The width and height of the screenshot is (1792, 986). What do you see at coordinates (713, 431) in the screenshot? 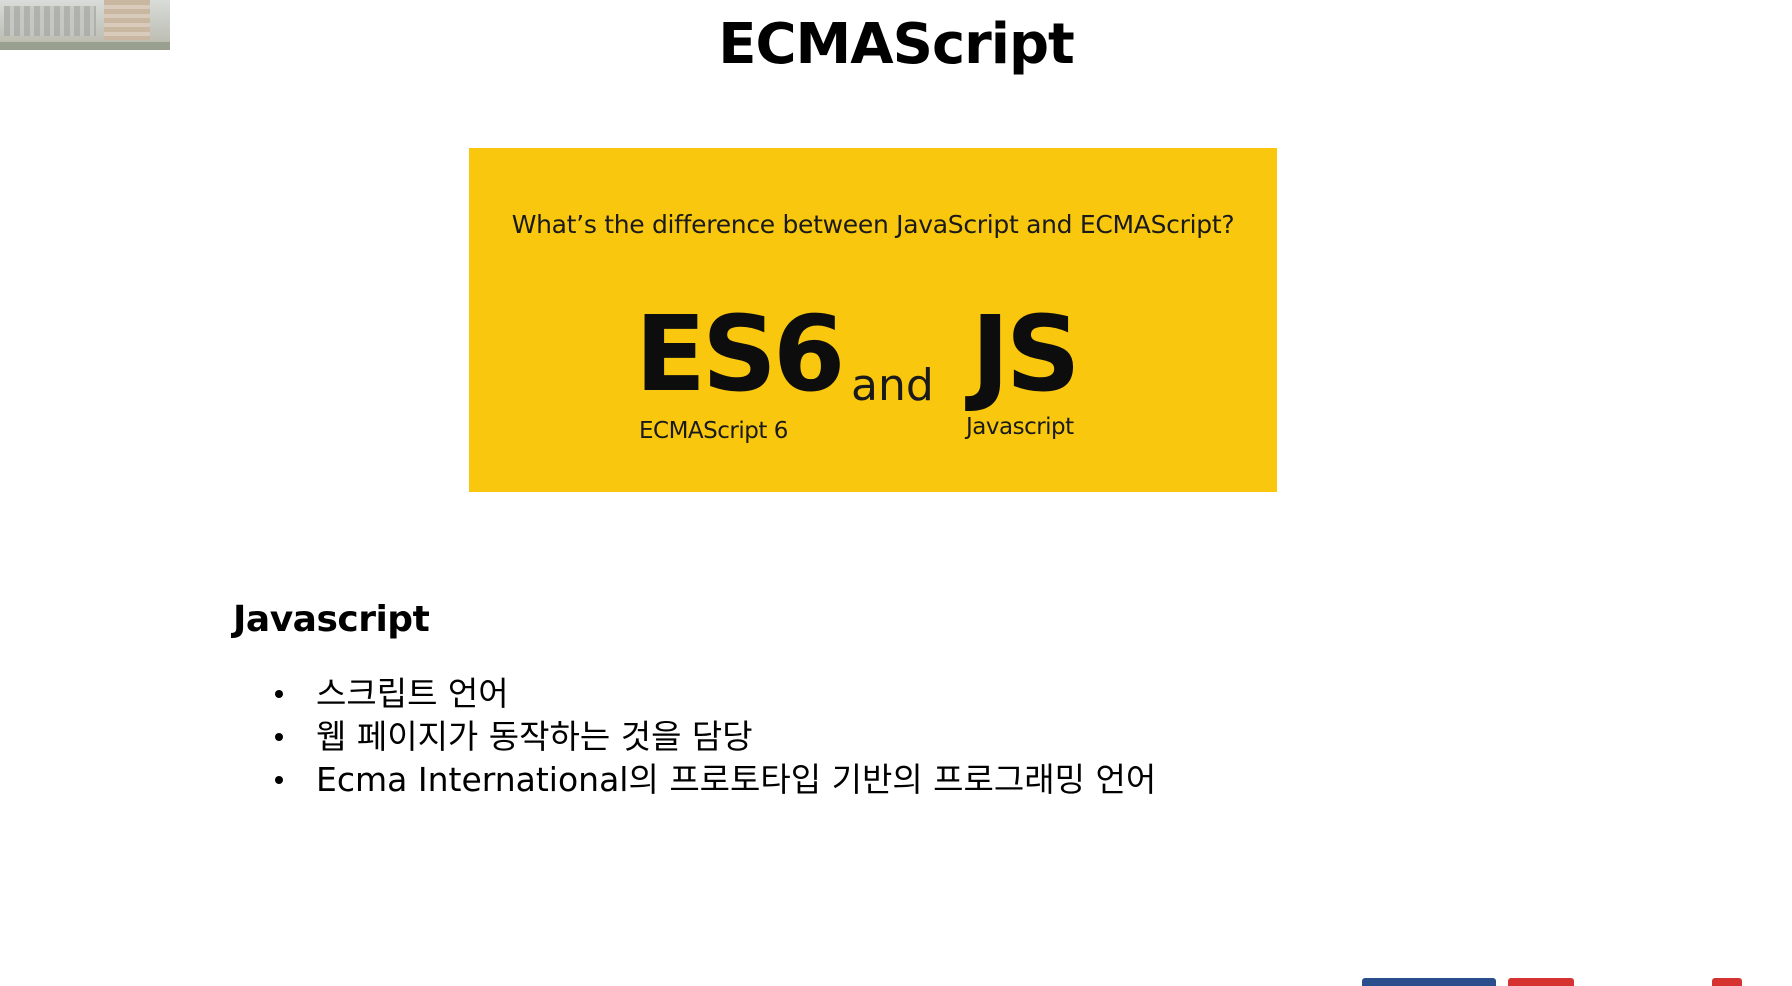
I see `banner-es6-caption: ECMAScript 6` at bounding box center [713, 431].